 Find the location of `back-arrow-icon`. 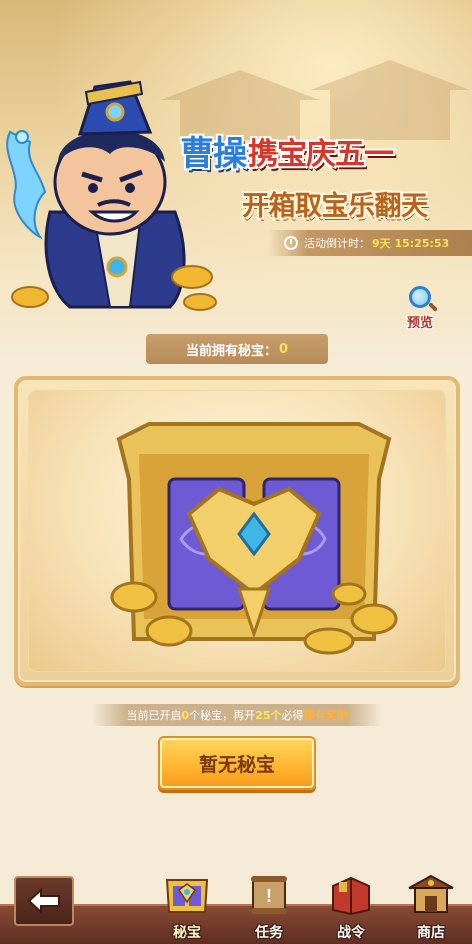

back-arrow-icon is located at coordinates (43, 901).